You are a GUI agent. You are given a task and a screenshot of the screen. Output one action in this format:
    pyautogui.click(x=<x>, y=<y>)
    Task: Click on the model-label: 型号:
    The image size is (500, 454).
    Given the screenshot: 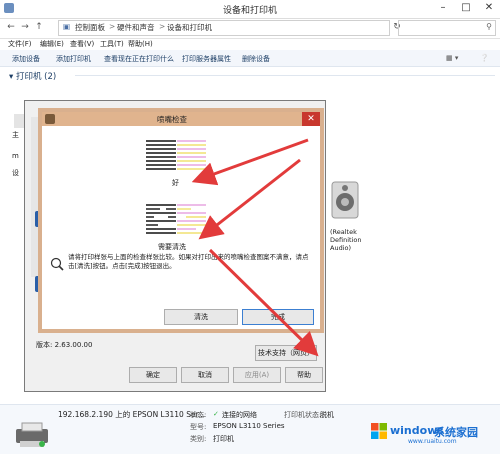 What is the action you would take?
    pyautogui.click(x=198, y=427)
    